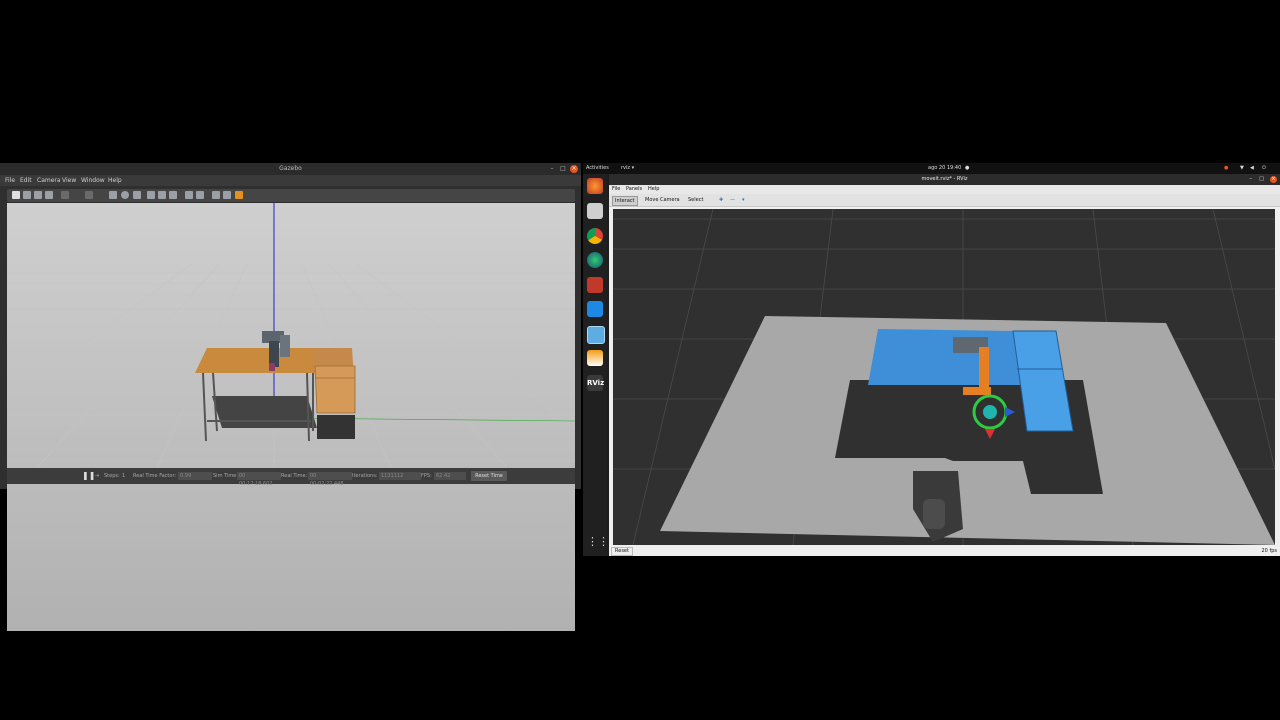 Image resolution: width=1280 pixels, height=720 pixels. Describe the element at coordinates (290, 180) in the screenshot. I see `menubar: File Edit Camera View Window Help` at that location.